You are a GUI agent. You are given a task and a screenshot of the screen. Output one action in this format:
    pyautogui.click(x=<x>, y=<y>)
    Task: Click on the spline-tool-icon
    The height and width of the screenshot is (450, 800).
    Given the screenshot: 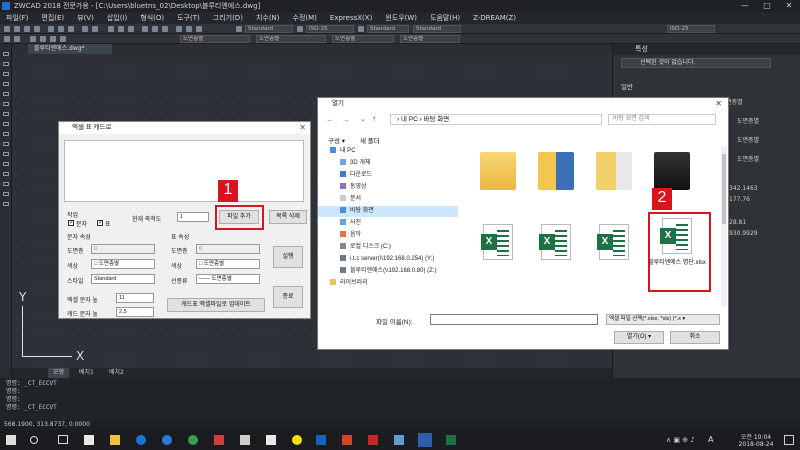 What is the action you would take?
    pyautogui.click(x=6, y=164)
    